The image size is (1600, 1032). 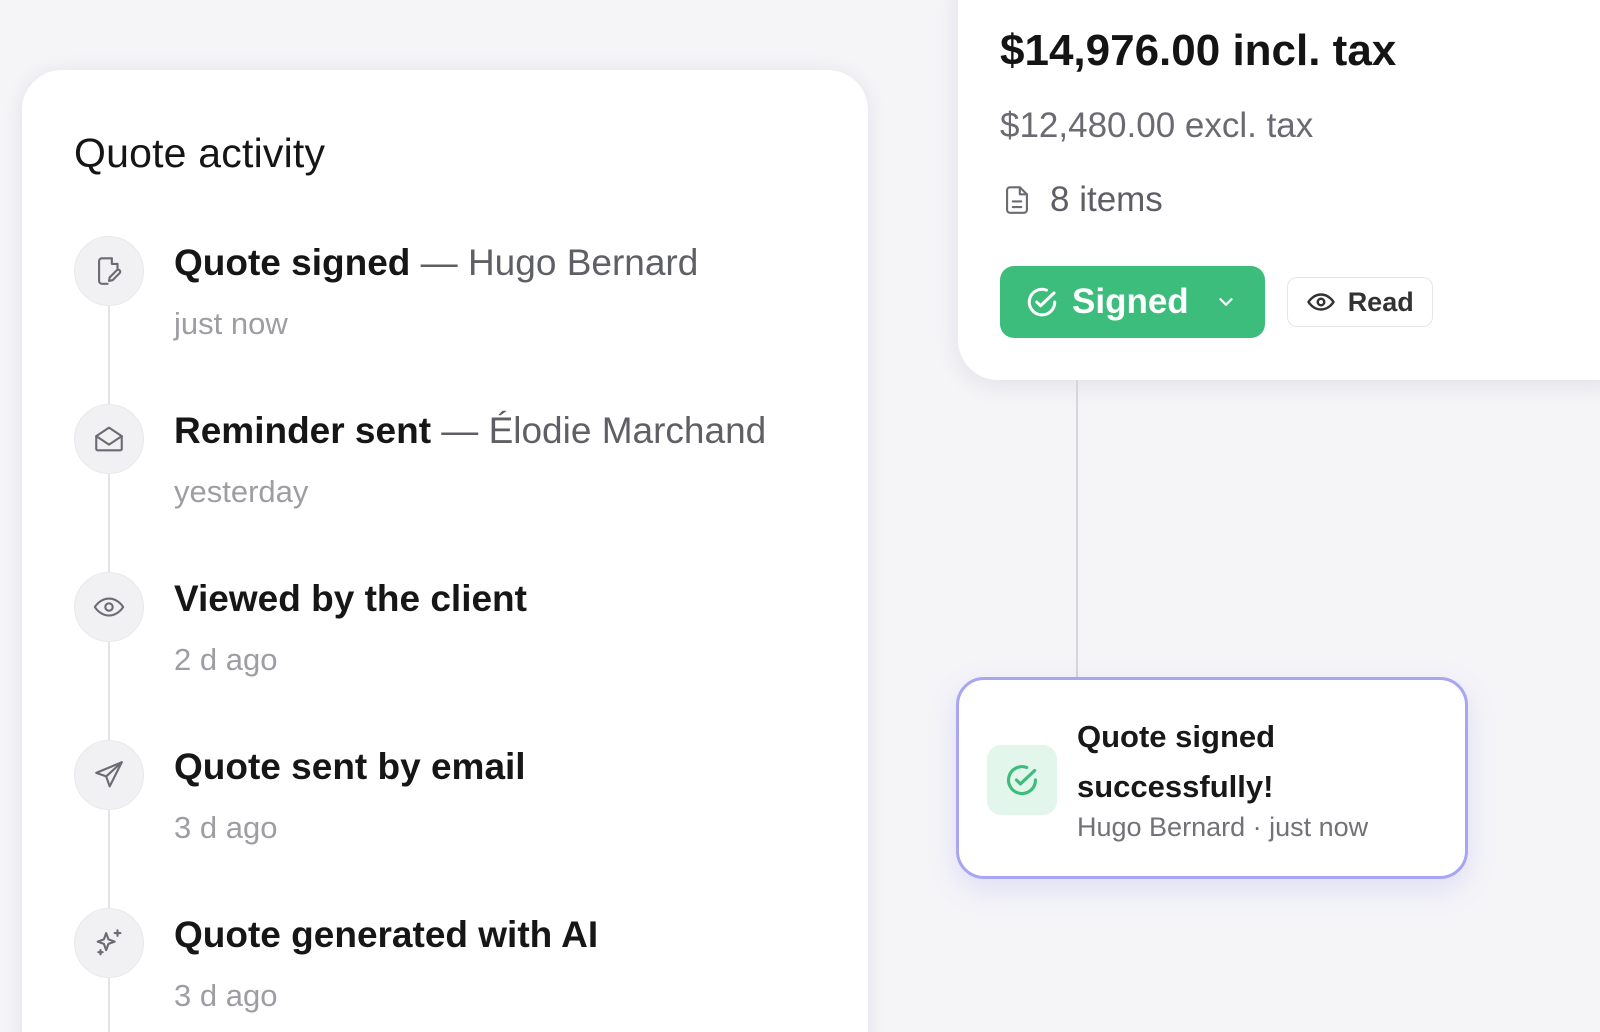 I want to click on items-count: 8 items, so click(x=1106, y=199).